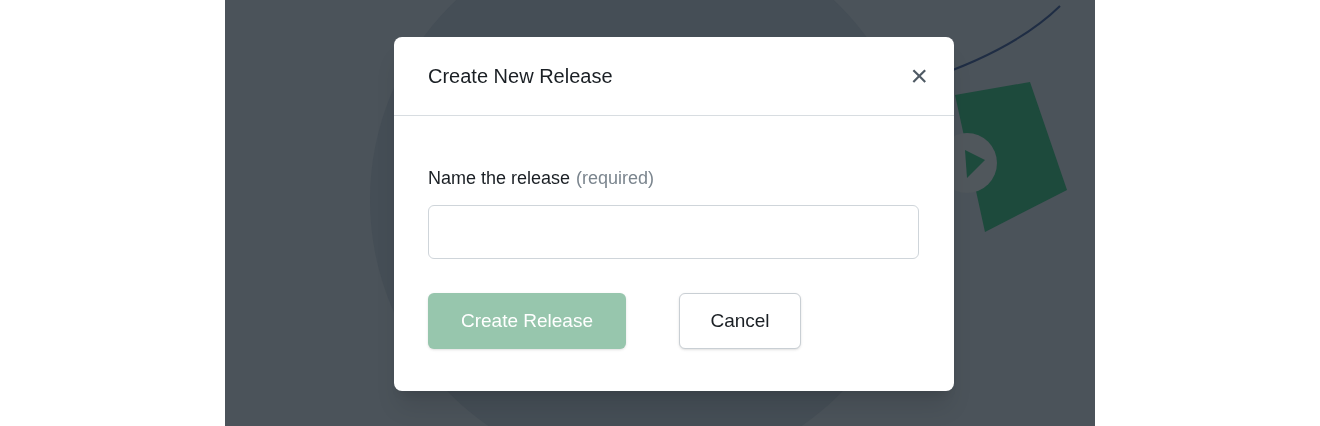  I want to click on input-field, so click(673, 232).